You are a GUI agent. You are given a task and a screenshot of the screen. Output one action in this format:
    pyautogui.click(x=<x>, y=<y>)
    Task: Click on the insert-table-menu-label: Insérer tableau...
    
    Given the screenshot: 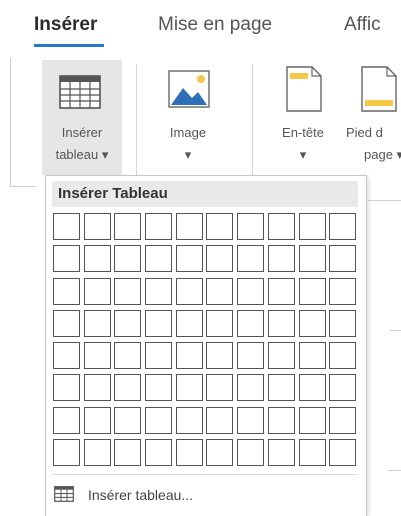 What is the action you would take?
    pyautogui.click(x=141, y=495)
    